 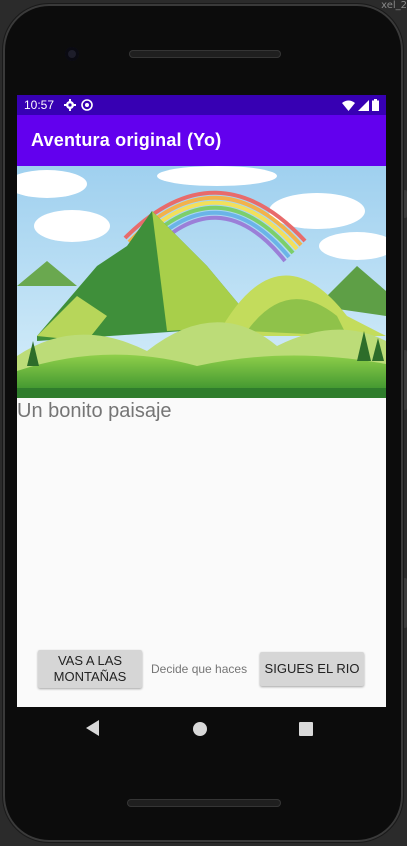 What do you see at coordinates (70, 105) in the screenshot?
I see `gear-icon` at bounding box center [70, 105].